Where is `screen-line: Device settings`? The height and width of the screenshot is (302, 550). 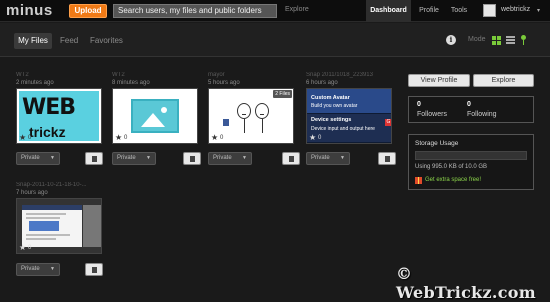 screen-line: Device settings is located at coordinates (331, 120).